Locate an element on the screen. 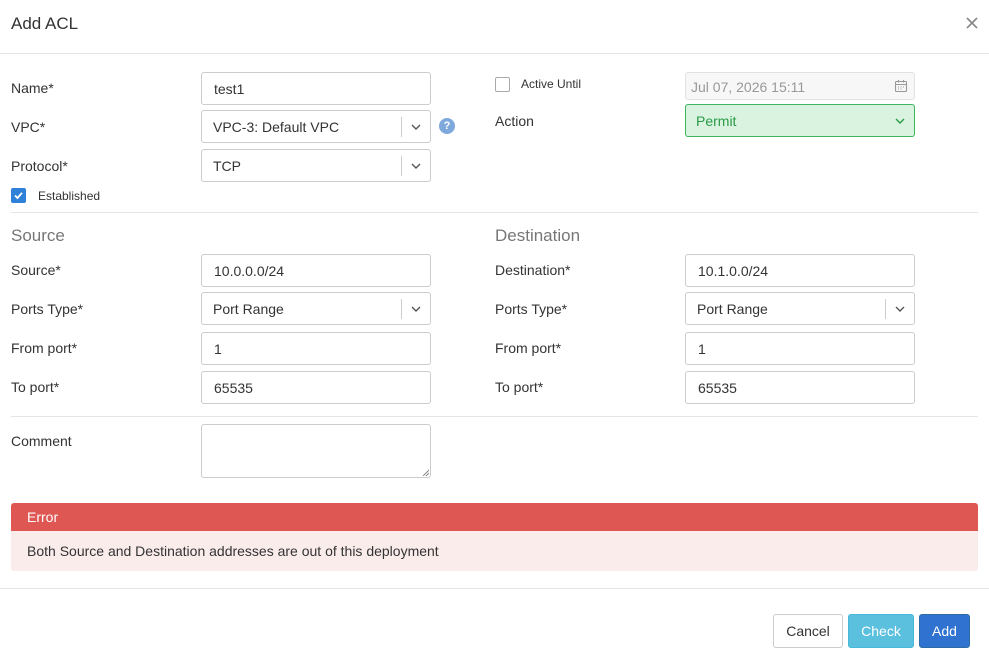 Image resolution: width=989 pixels, height=672 pixels. name-label: Name* is located at coordinates (32, 88).